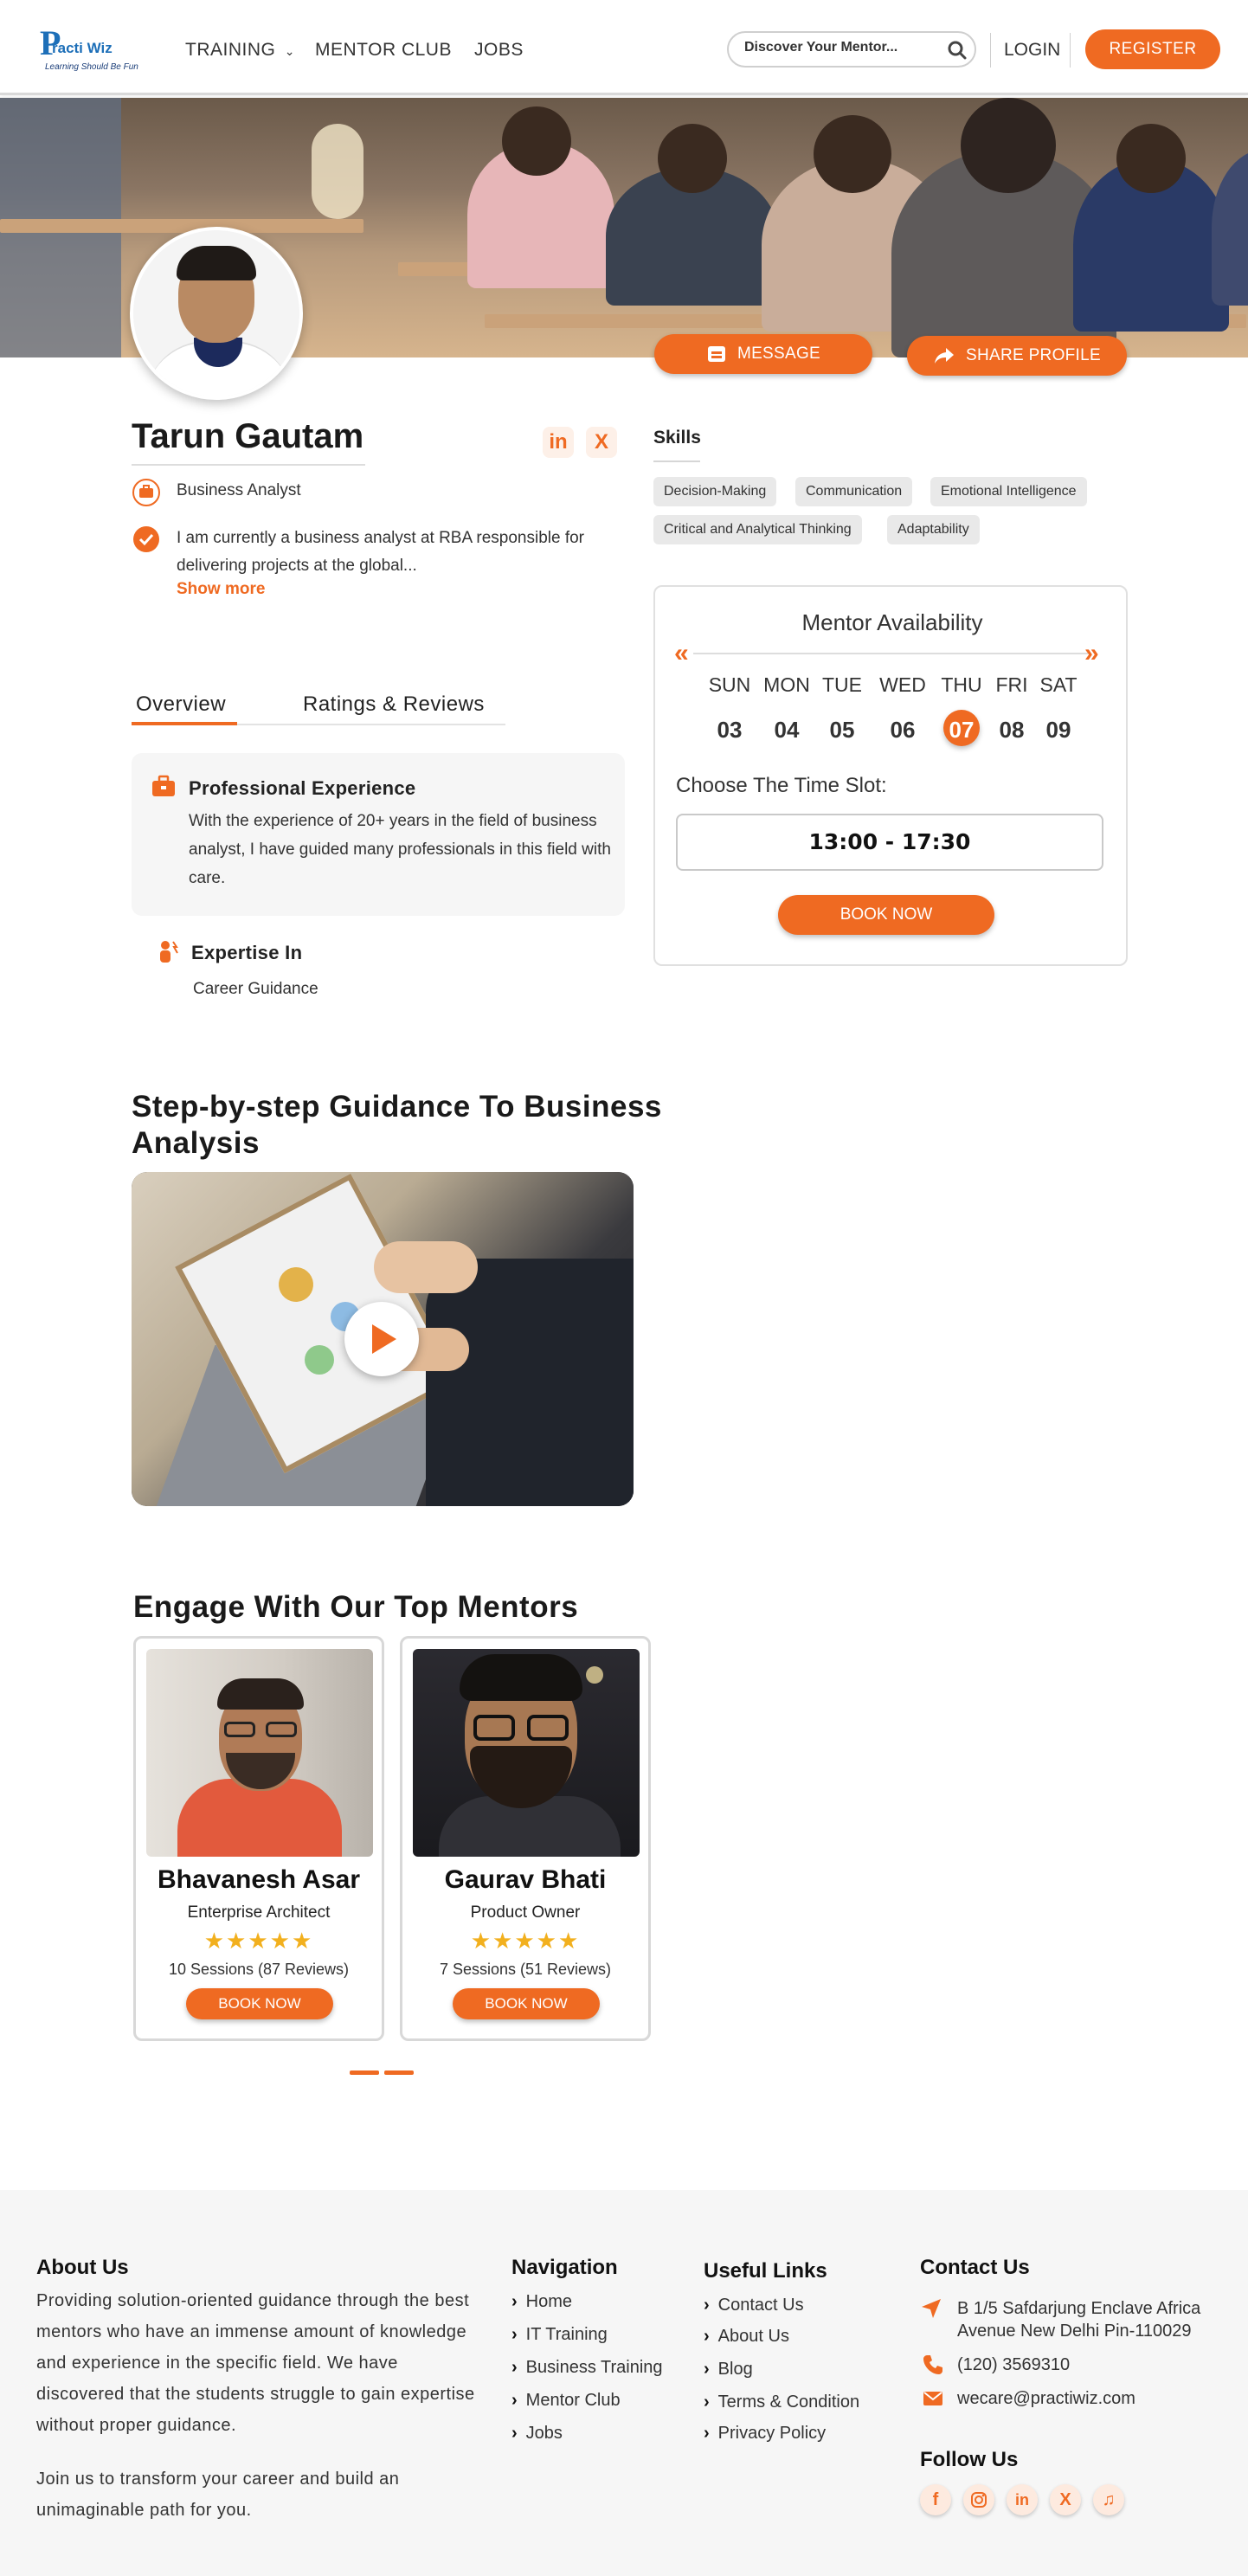 The height and width of the screenshot is (2576, 1248). Describe the element at coordinates (1017, 356) in the screenshot. I see `share-profile-button: SHARE PROFILE` at that location.